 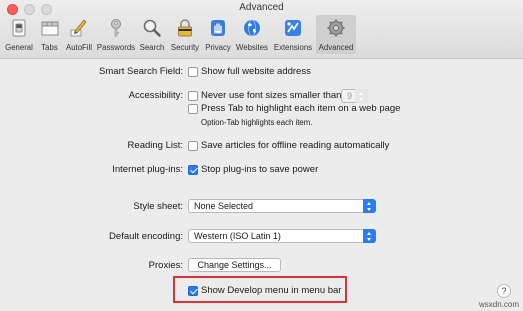 I want to click on tab-advanced: Advanced, so click(x=336, y=34).